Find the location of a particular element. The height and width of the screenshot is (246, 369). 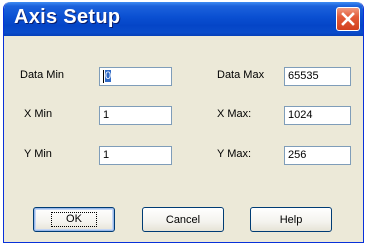

y-max-field: 256 is located at coordinates (317, 155).